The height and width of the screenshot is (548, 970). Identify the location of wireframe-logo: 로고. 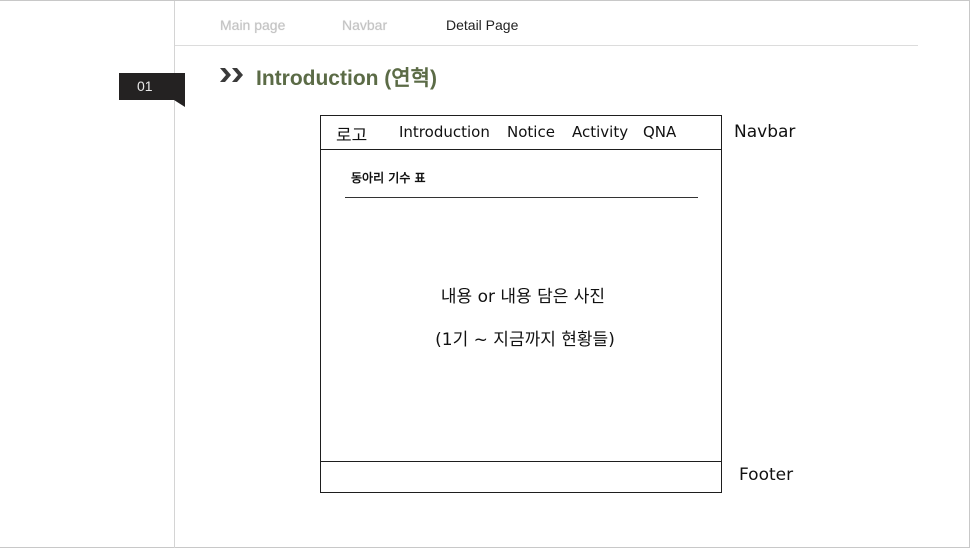
(351, 133).